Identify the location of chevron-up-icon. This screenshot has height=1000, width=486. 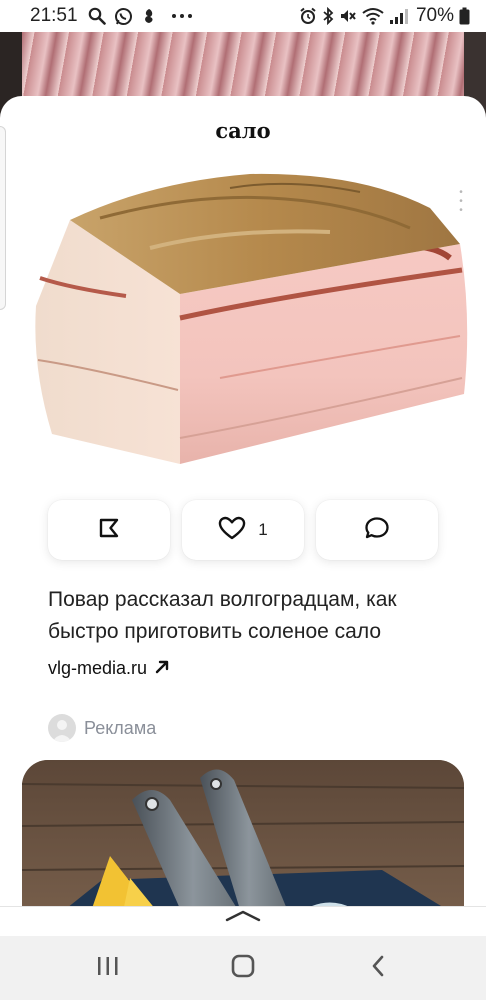
(243, 917).